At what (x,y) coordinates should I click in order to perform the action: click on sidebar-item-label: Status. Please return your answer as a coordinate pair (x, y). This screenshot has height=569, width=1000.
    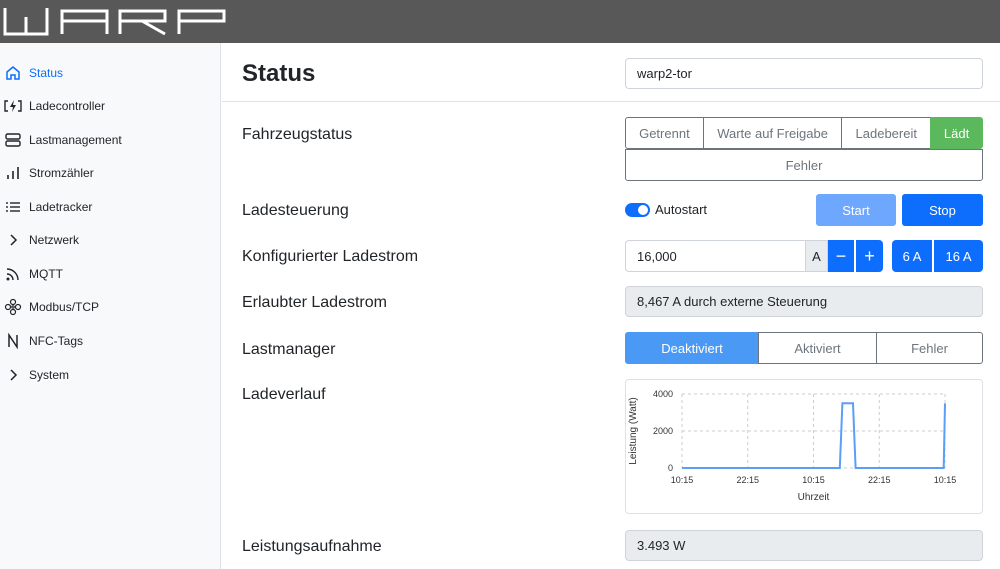
    Looking at the image, I should click on (46, 73).